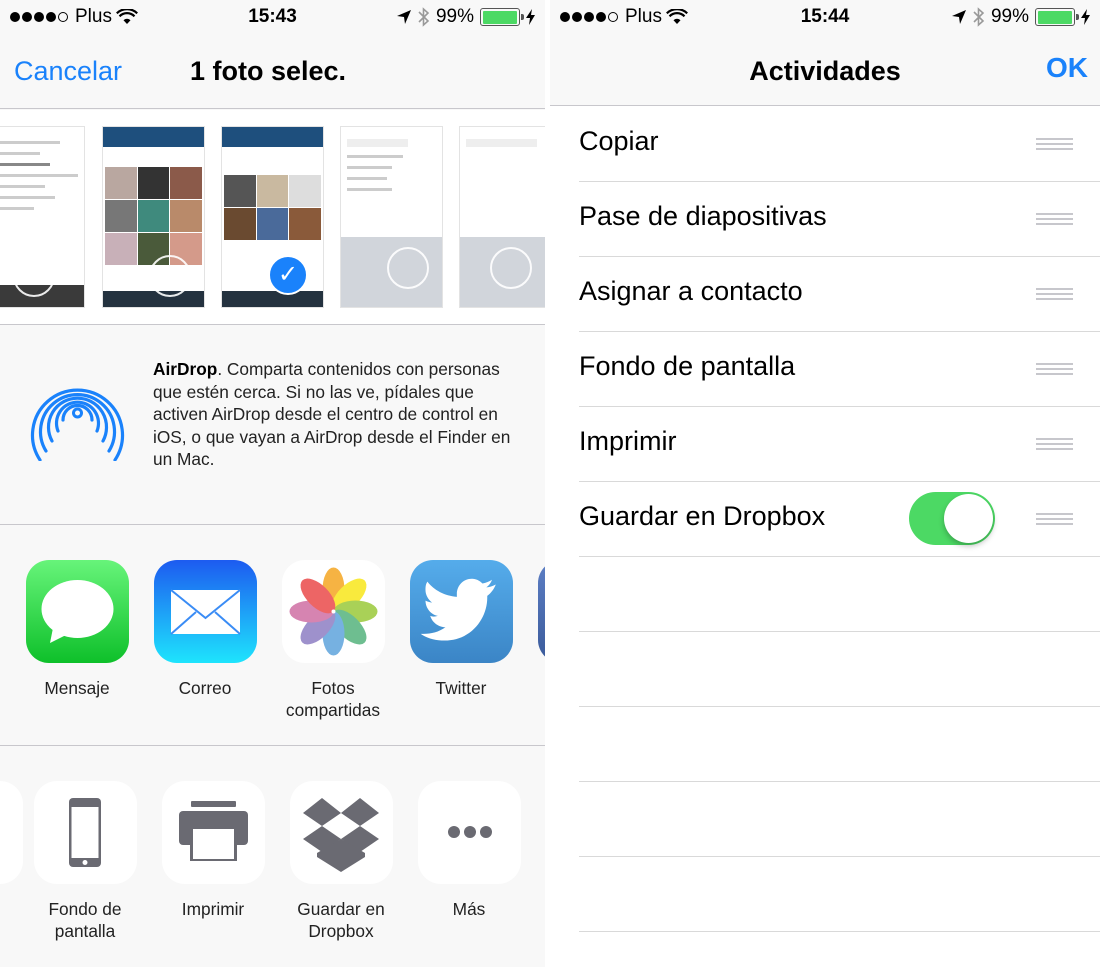 The height and width of the screenshot is (967, 1100). I want to click on action-more: Más, so click(469, 850).